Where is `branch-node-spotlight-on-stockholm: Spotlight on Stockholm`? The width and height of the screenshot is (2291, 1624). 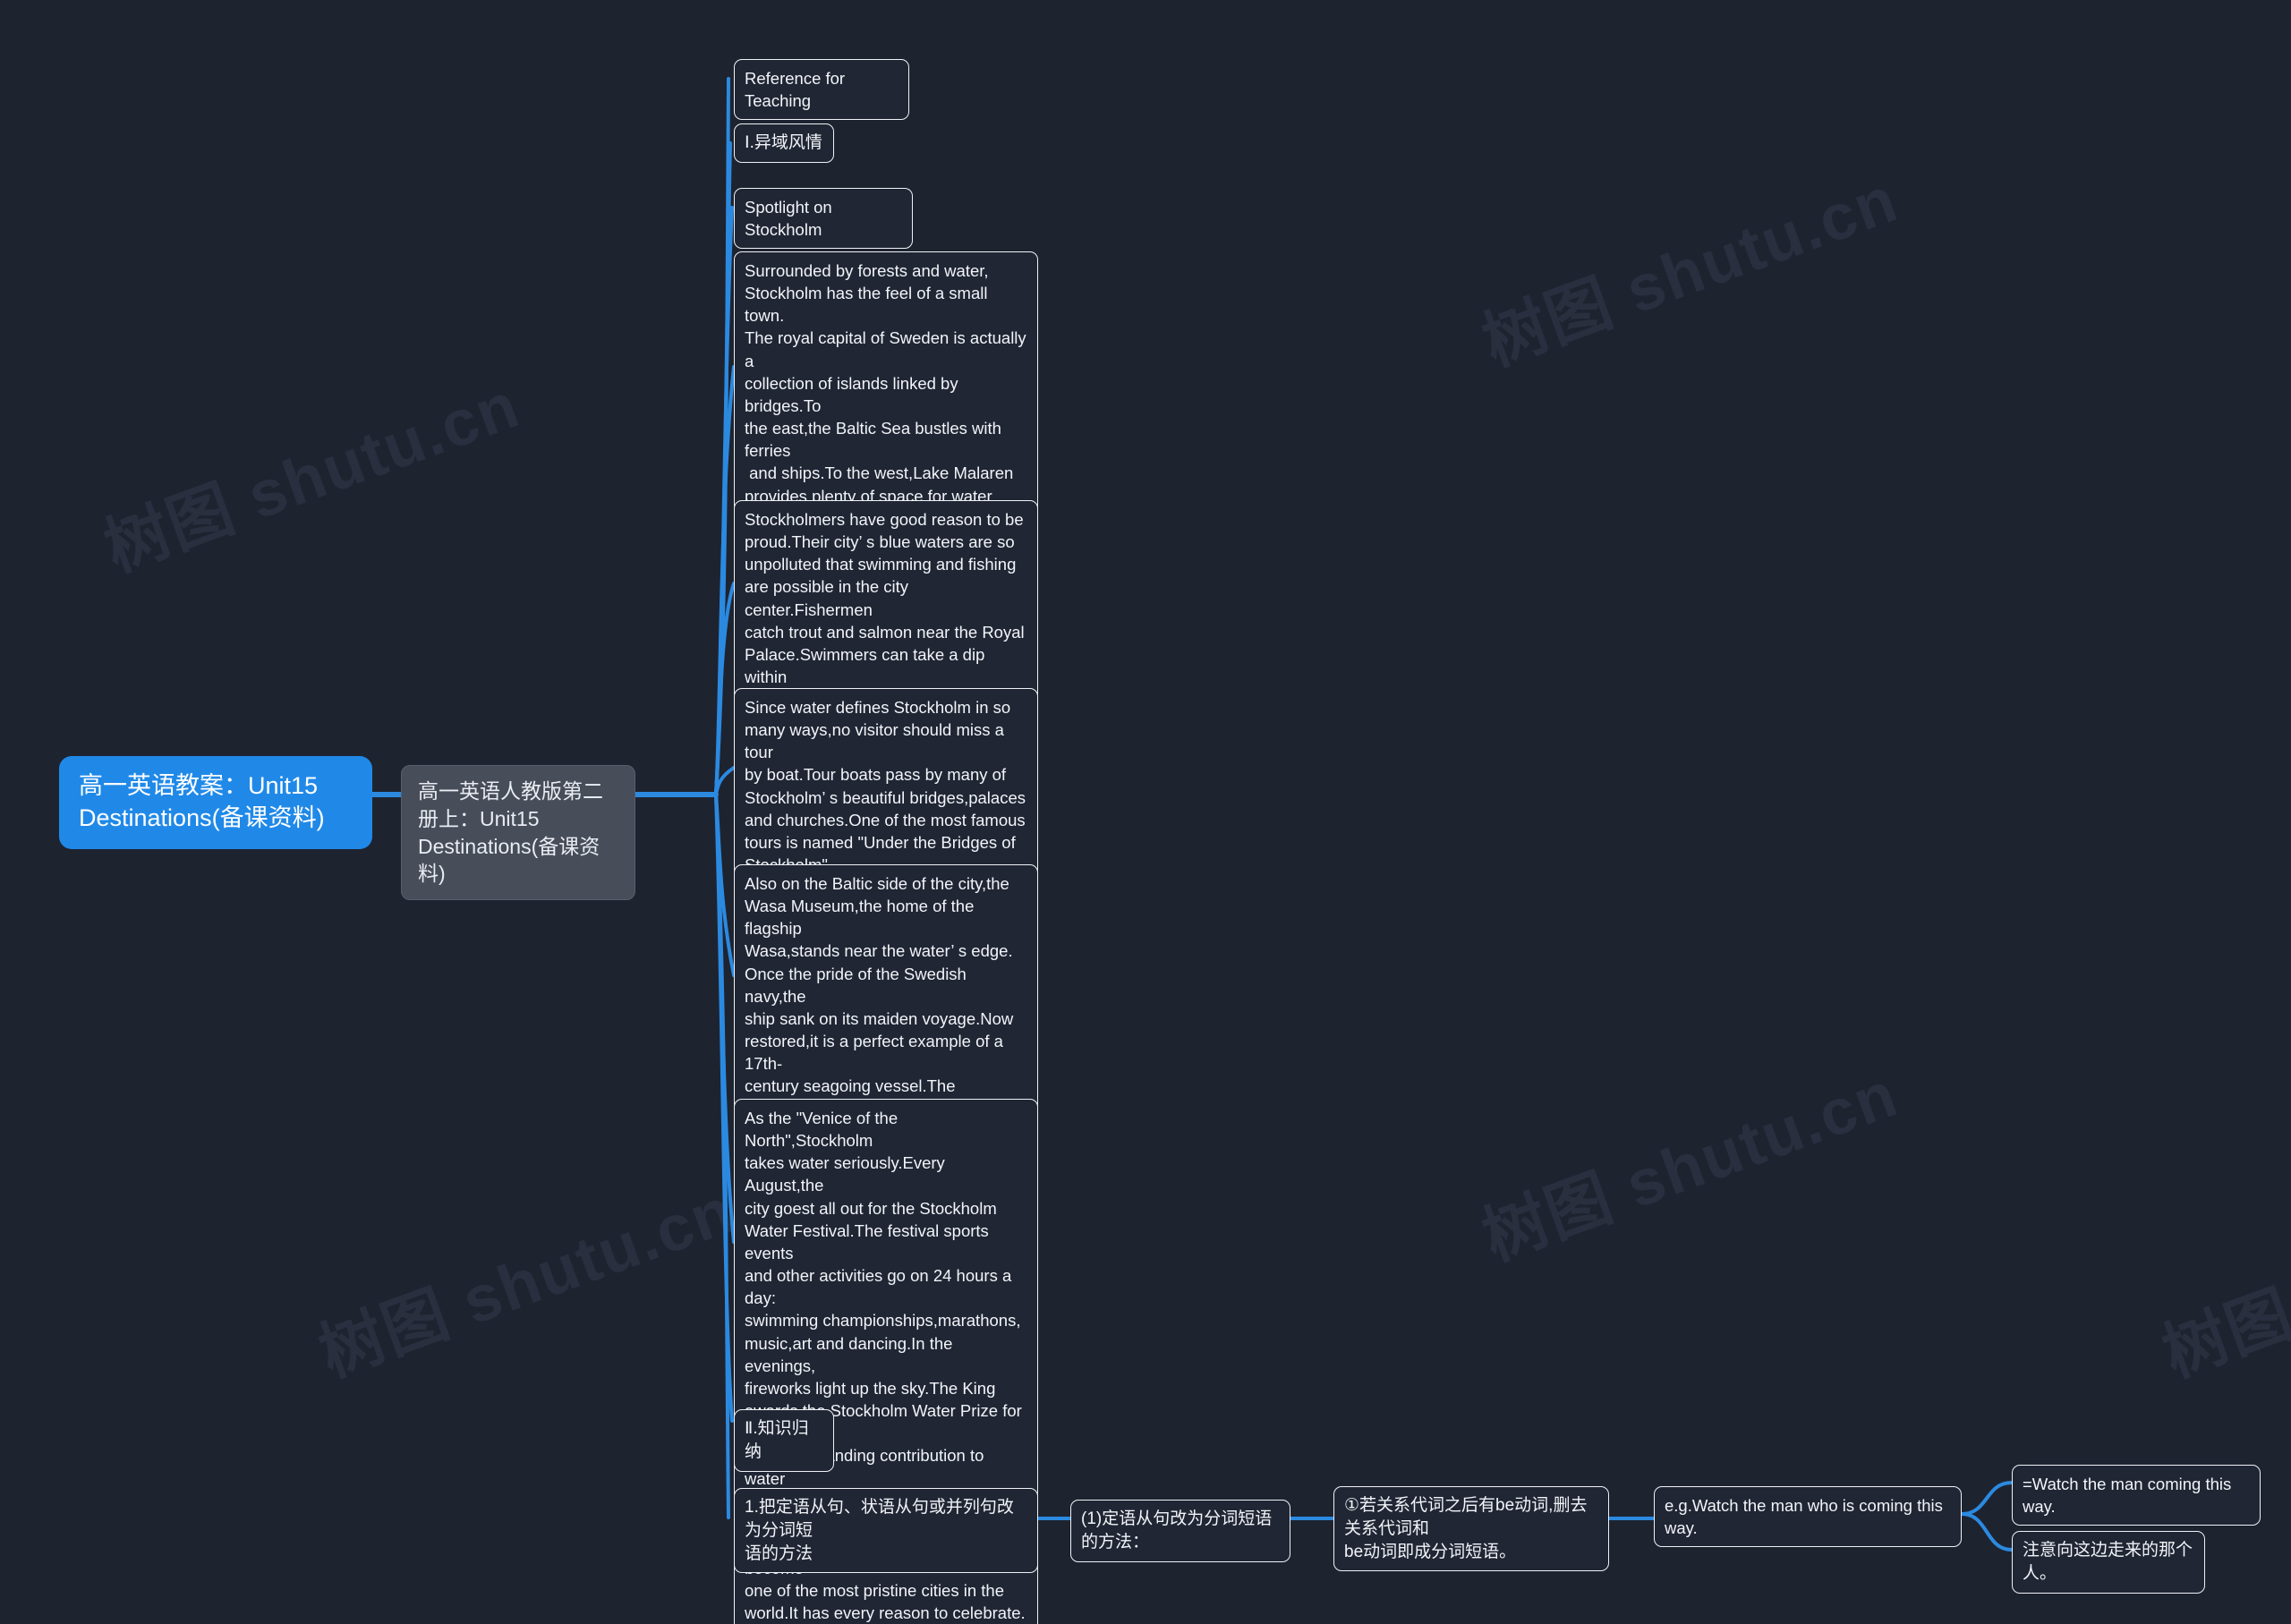 branch-node-spotlight-on-stockholm: Spotlight on Stockholm is located at coordinates (824, 219).